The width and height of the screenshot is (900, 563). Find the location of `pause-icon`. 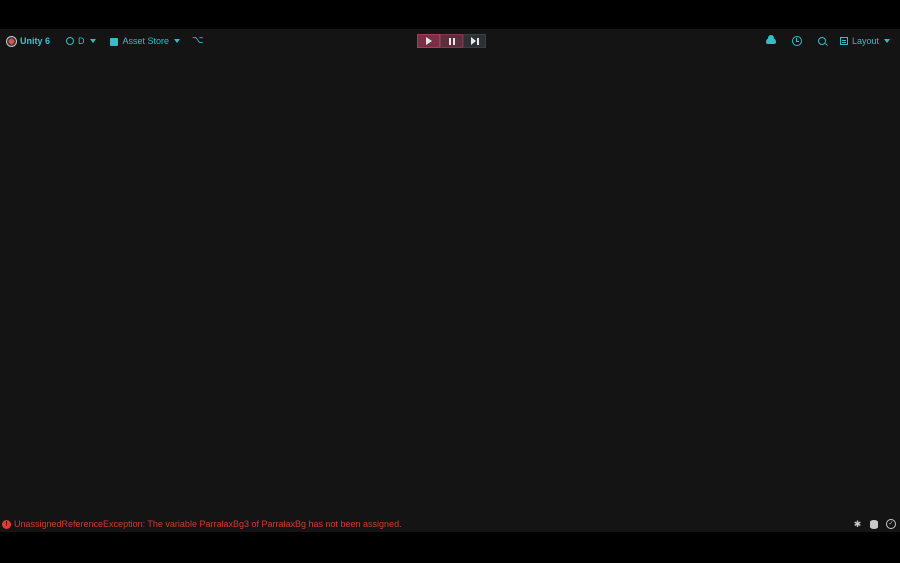

pause-icon is located at coordinates (451, 41).